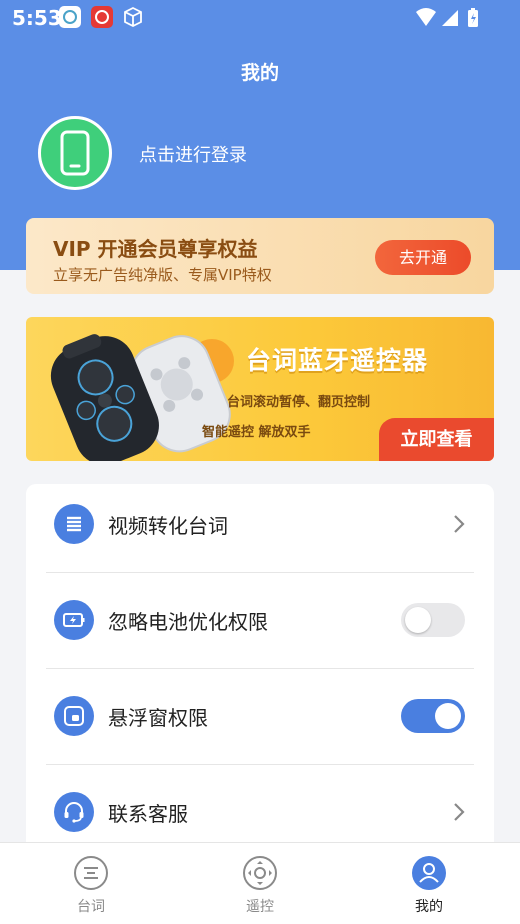 The image size is (520, 924). What do you see at coordinates (37, 18) in the screenshot?
I see `status-time: 5:53` at bounding box center [37, 18].